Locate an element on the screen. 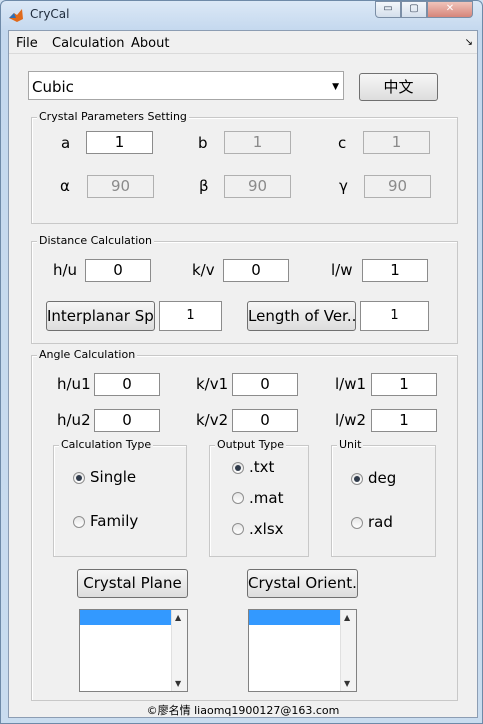  txt-radio is located at coordinates (238, 468).